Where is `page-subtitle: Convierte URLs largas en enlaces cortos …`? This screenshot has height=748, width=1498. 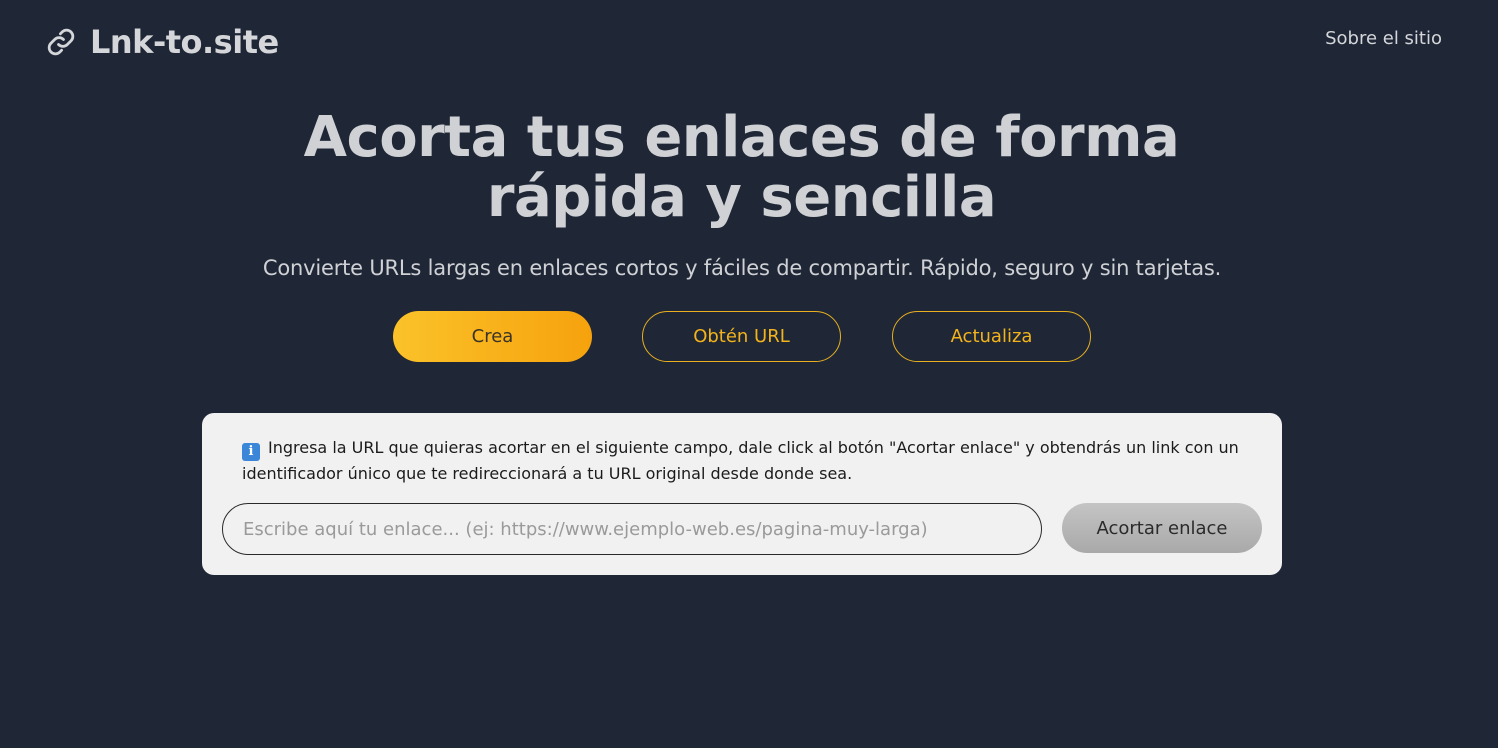 page-subtitle: Convierte URLs largas en enlaces cortos … is located at coordinates (742, 268).